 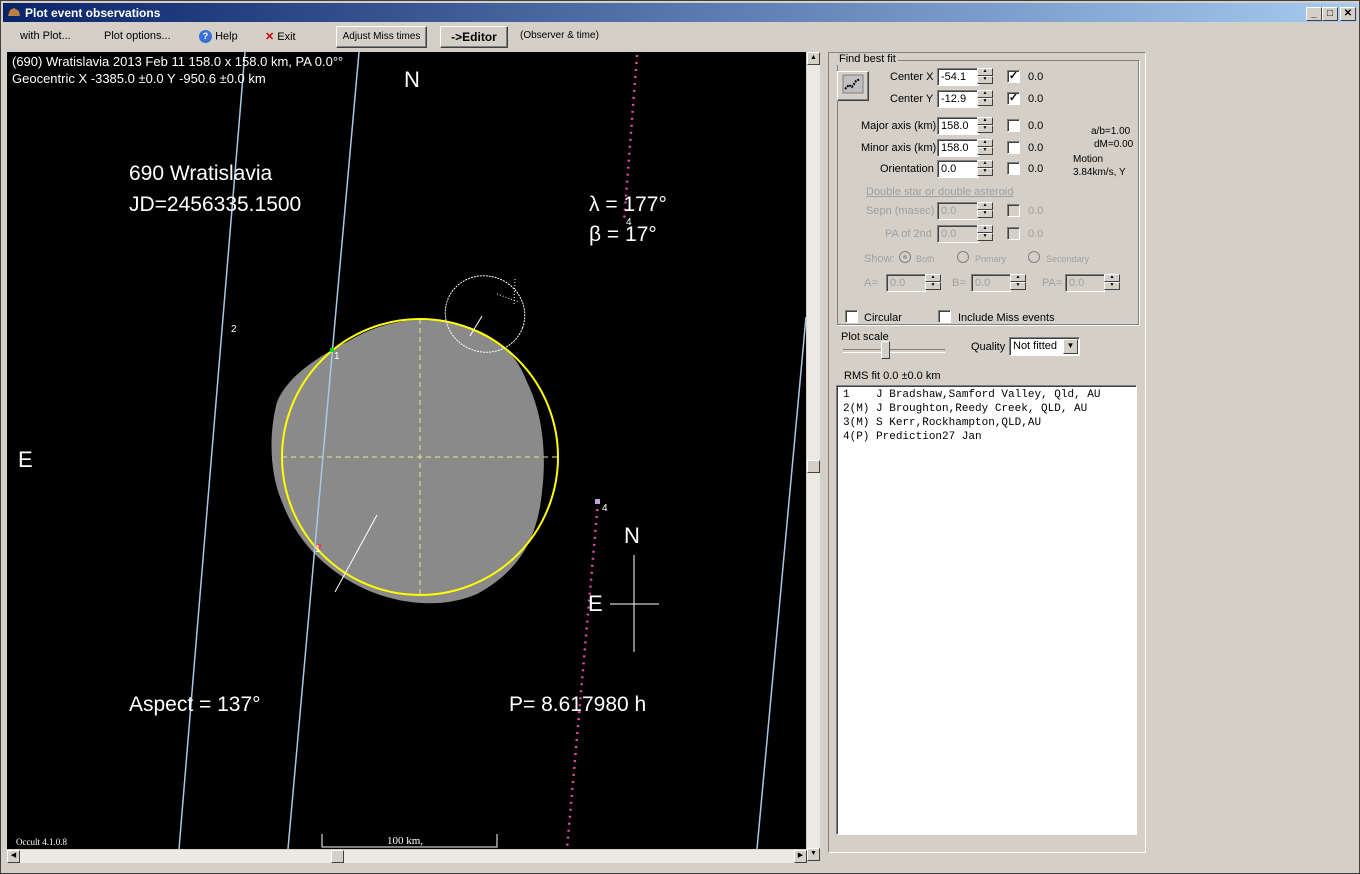 What do you see at coordinates (226, 36) in the screenshot?
I see `help-label: Help` at bounding box center [226, 36].